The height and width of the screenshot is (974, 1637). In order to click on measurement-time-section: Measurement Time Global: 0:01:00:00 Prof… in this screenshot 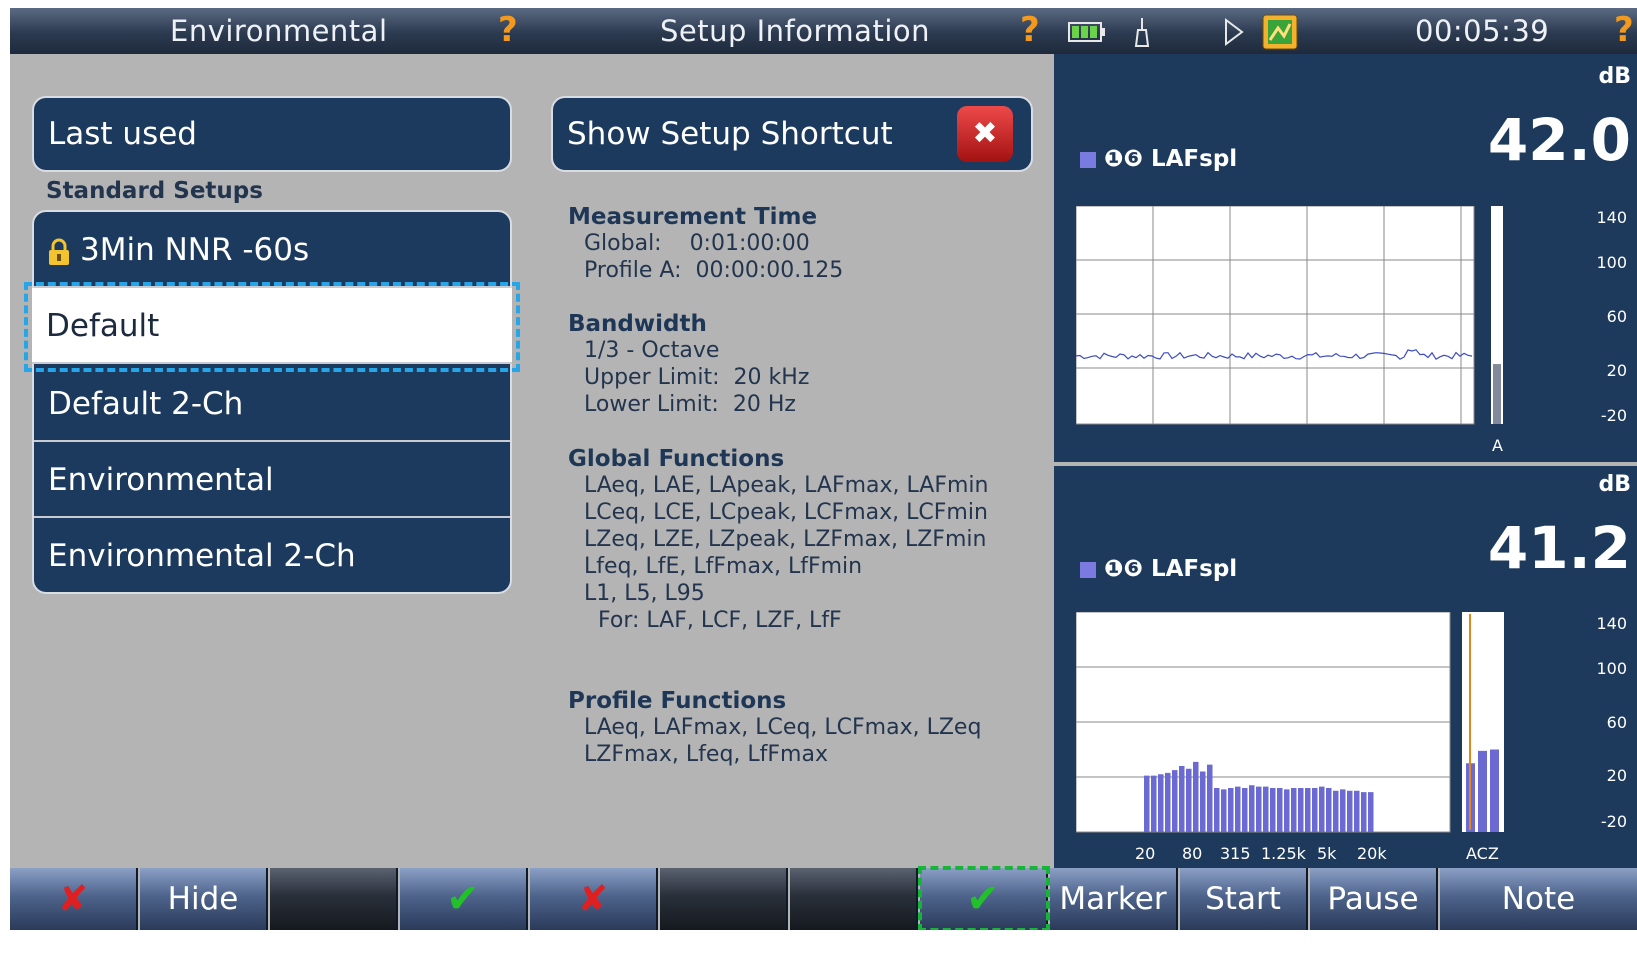, I will do `click(705, 244)`.